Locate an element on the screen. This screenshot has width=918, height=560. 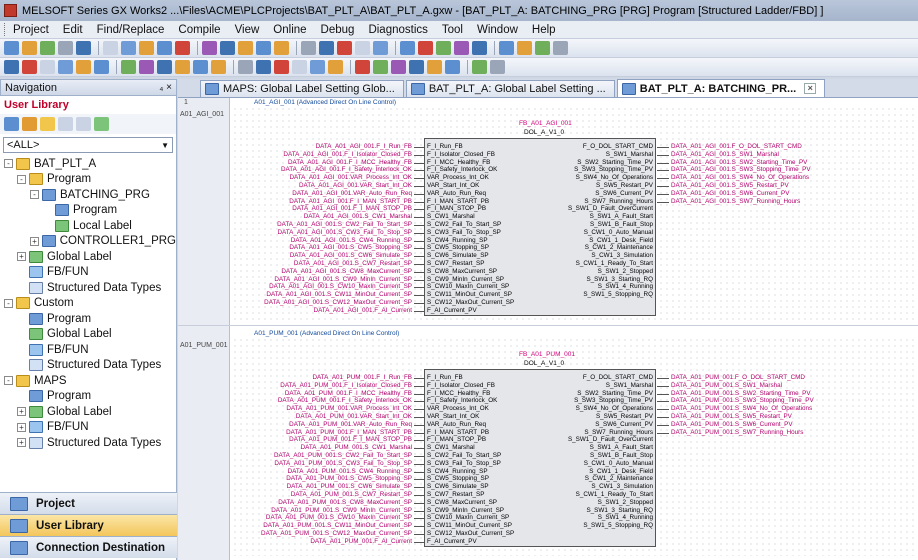
document-tab: BAT_PLT_A: BATCHING_PR... × is located at coordinates (721, 88).